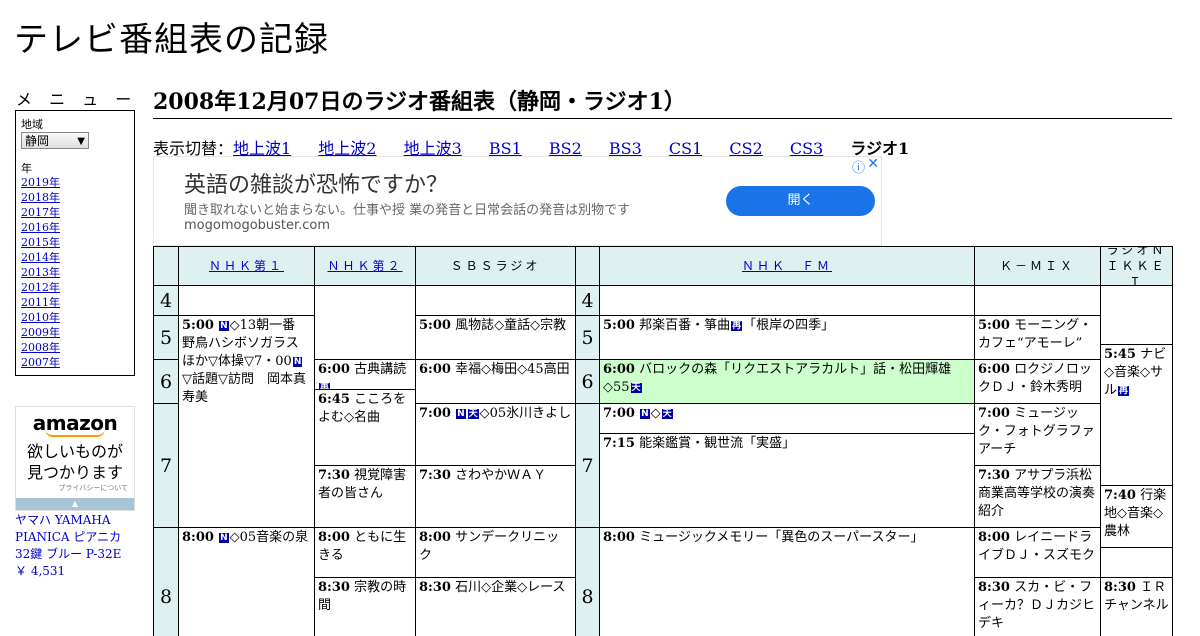  What do you see at coordinates (365, 427) in the screenshot?
I see `program-cell: 6:45 こころをよむ◇名曲` at bounding box center [365, 427].